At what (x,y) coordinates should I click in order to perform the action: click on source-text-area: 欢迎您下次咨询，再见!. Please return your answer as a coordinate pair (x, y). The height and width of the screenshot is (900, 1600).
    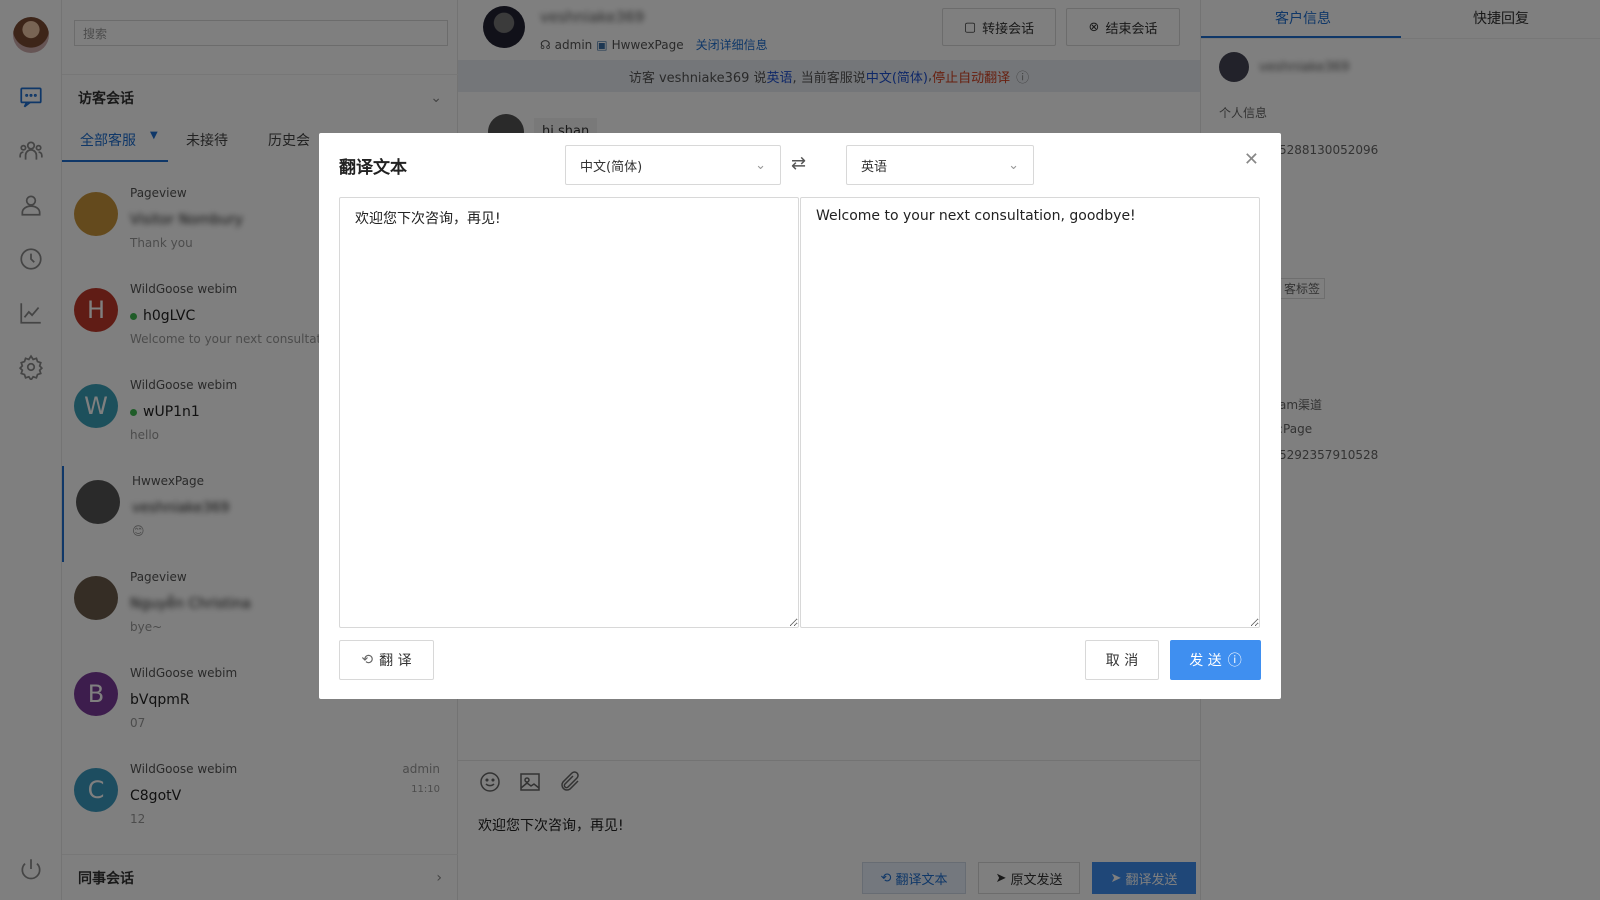
    Looking at the image, I should click on (569, 412).